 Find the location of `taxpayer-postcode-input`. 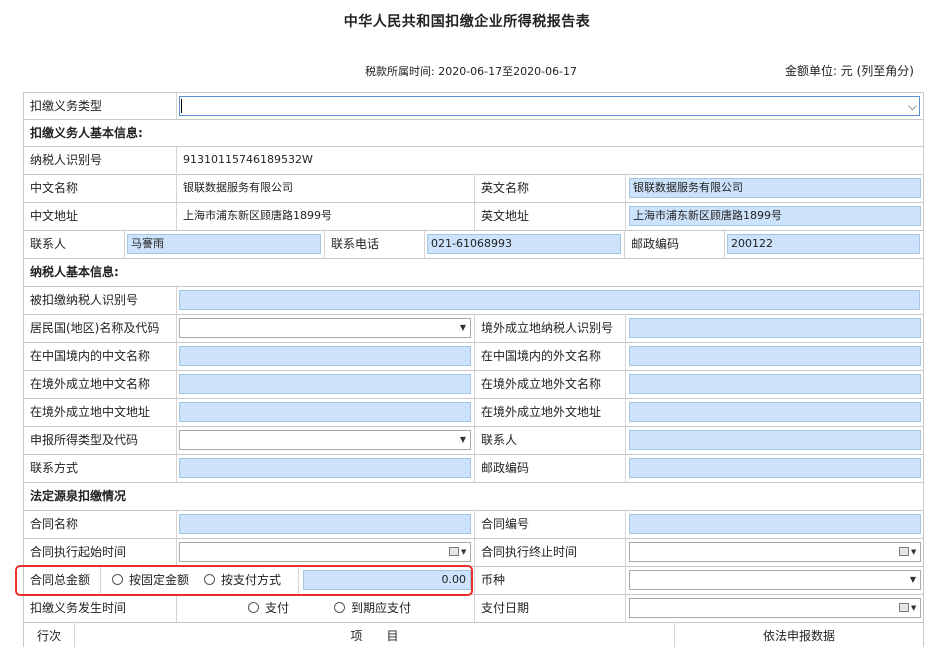

taxpayer-postcode-input is located at coordinates (775, 468).